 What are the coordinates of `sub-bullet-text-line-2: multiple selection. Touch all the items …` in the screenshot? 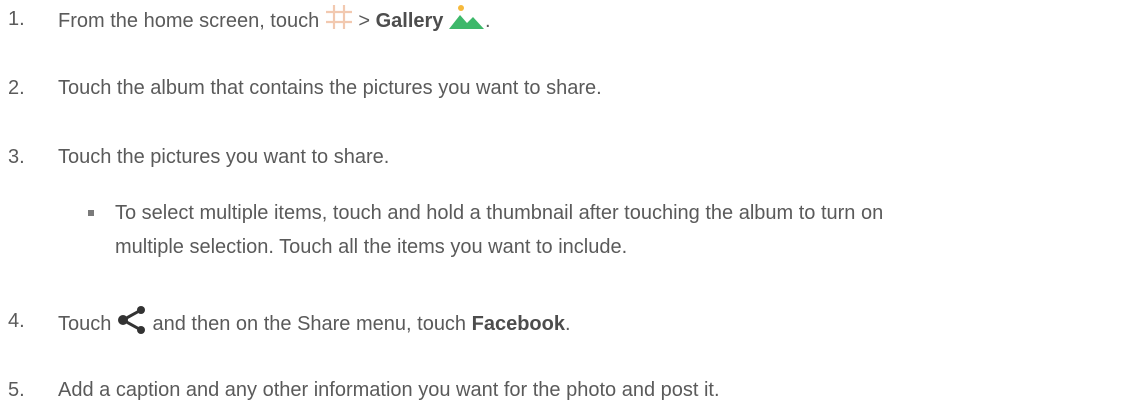 It's located at (371, 247).